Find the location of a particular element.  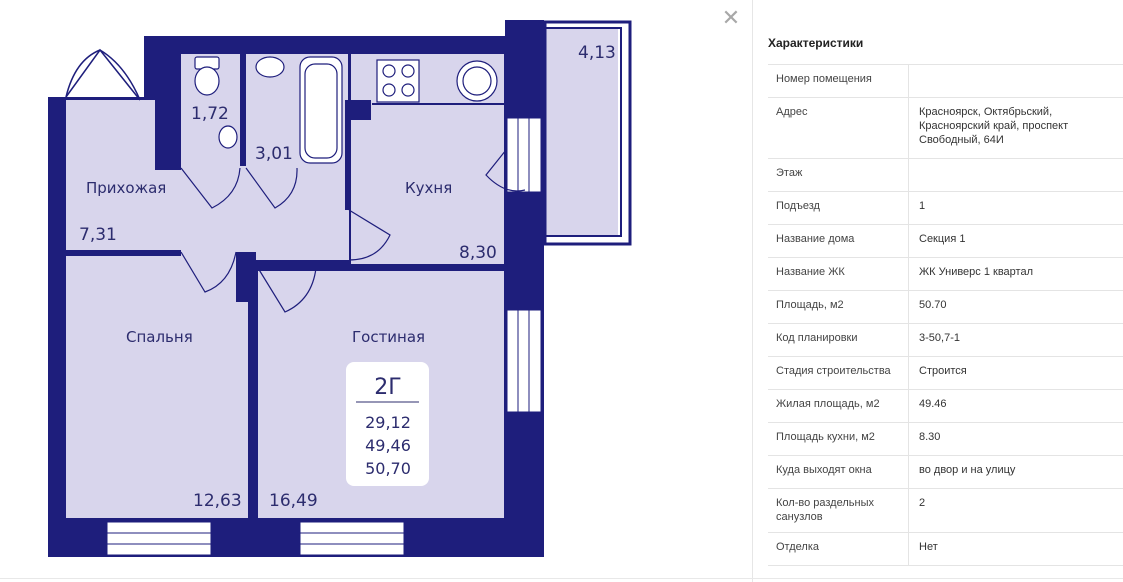

property-value: во двор и на улицу is located at coordinates (967, 470).